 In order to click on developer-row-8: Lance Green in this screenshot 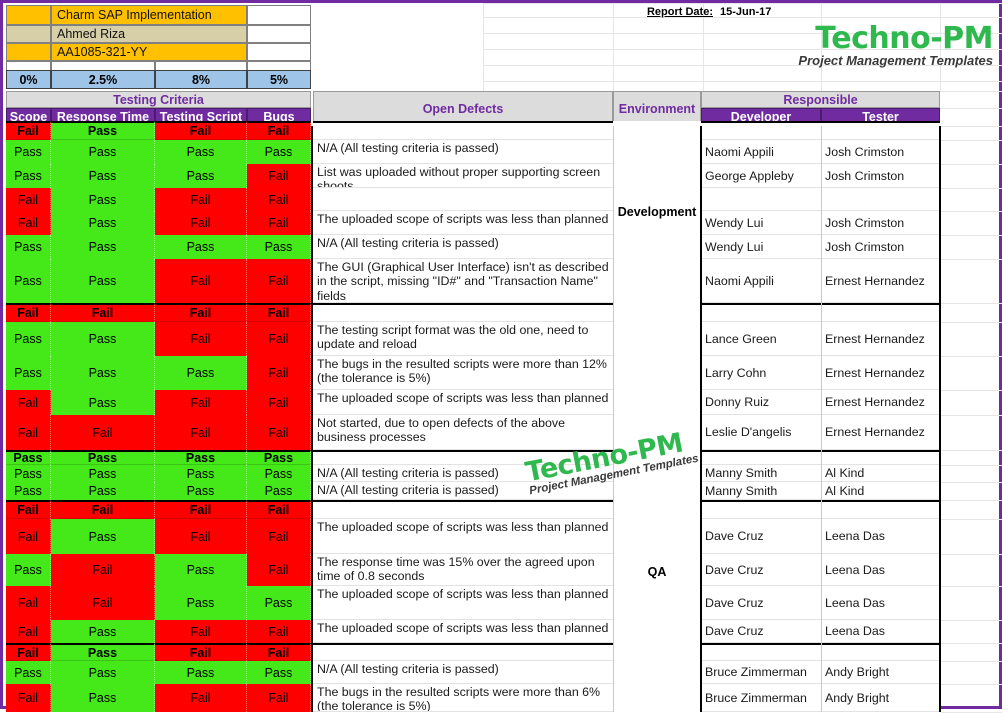, I will do `click(761, 339)`.